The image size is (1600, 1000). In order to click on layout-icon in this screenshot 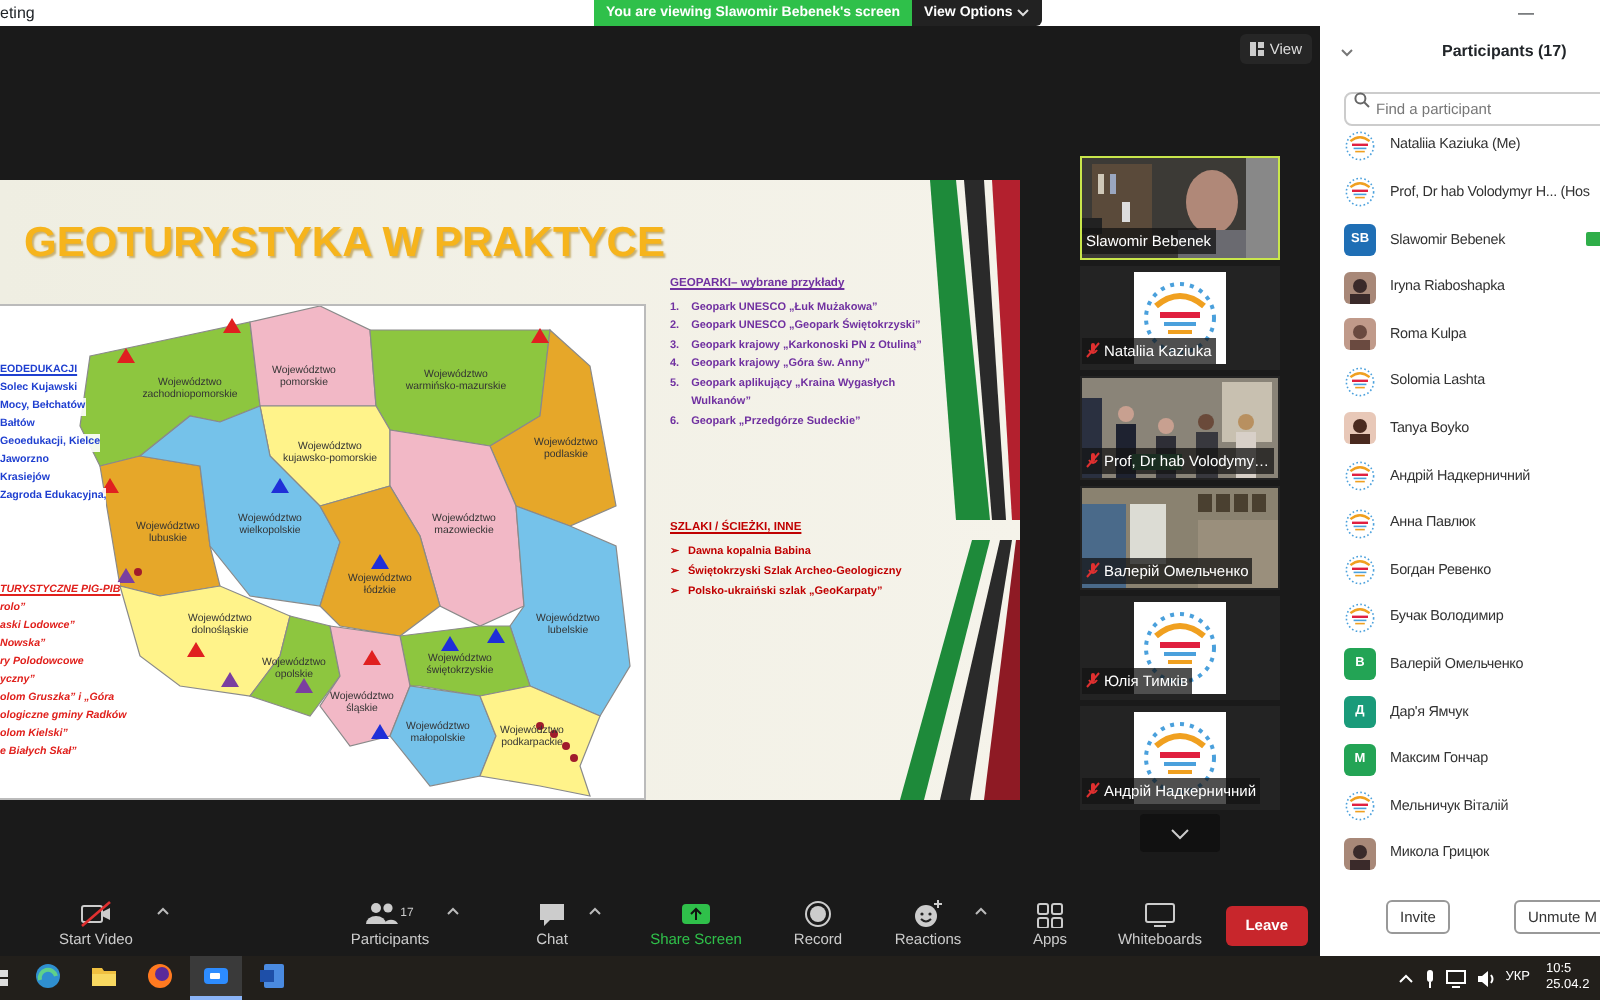, I will do `click(1256, 49)`.